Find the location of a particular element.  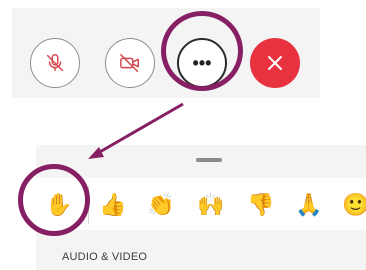

raise-hand-icon: ✋ is located at coordinates (59, 204).